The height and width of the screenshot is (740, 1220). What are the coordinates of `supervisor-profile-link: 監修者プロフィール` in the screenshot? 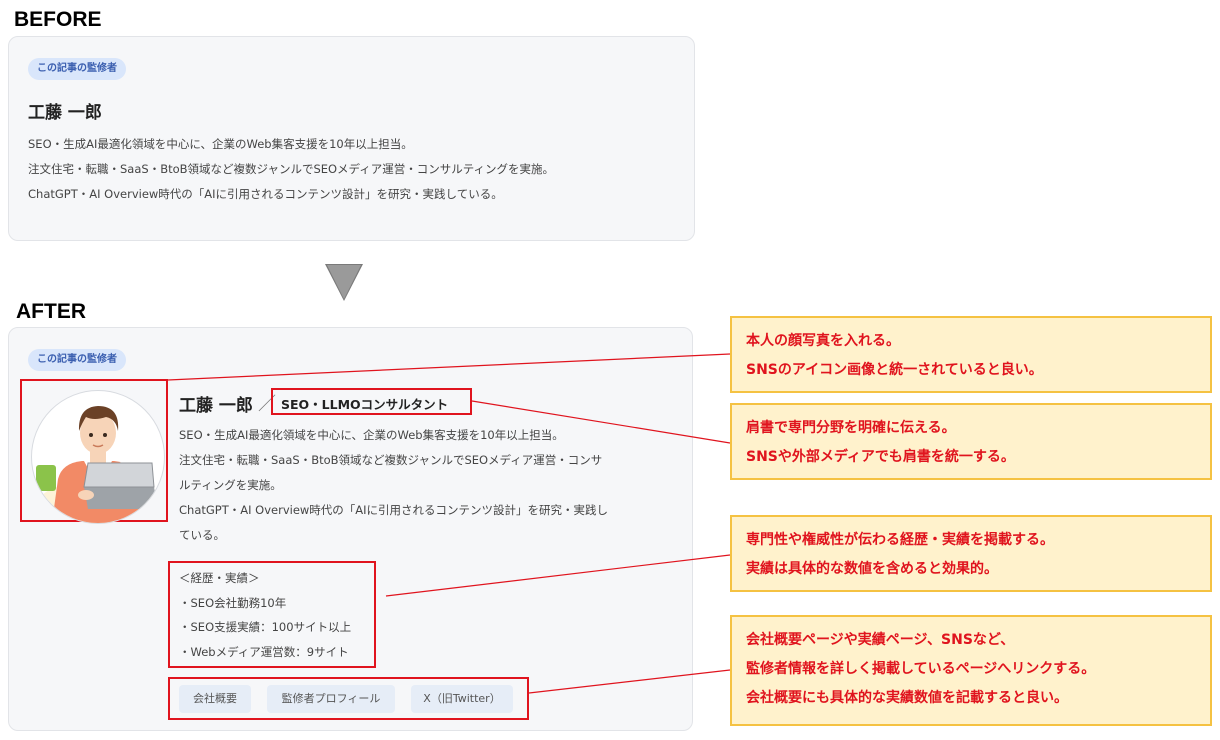 It's located at (331, 699).